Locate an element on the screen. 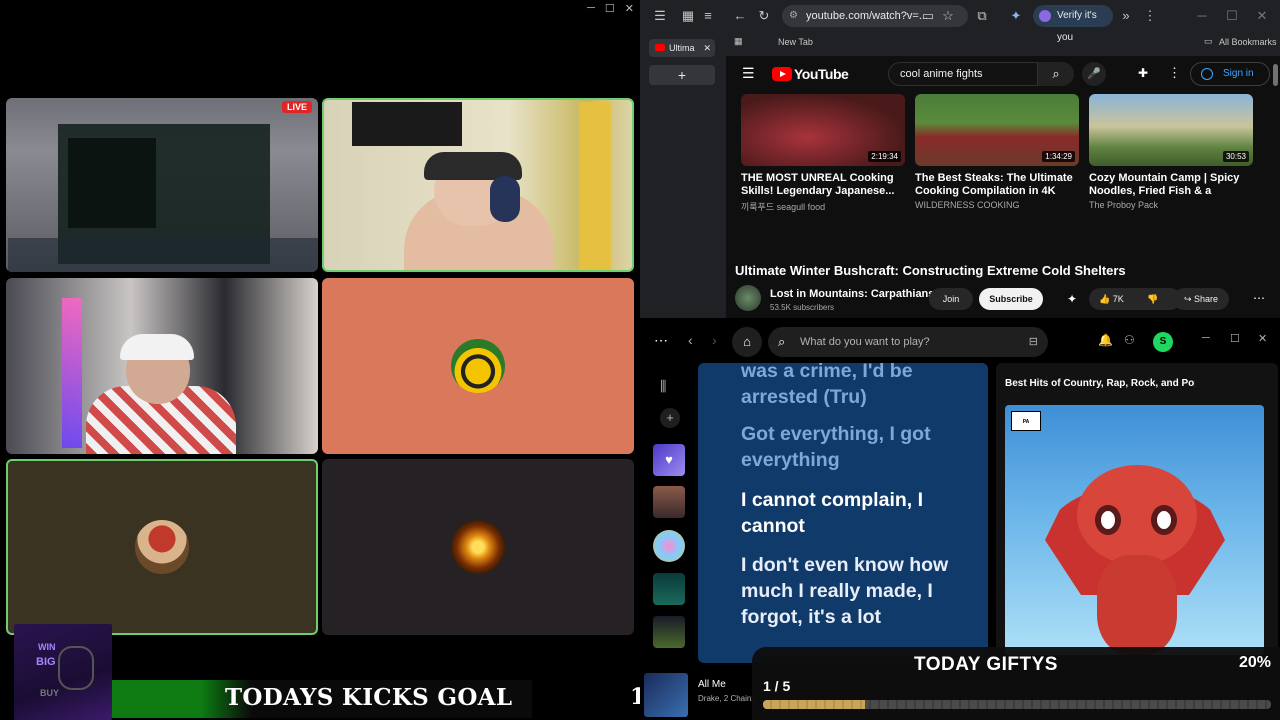  home-icon: ⌂ is located at coordinates (747, 342).